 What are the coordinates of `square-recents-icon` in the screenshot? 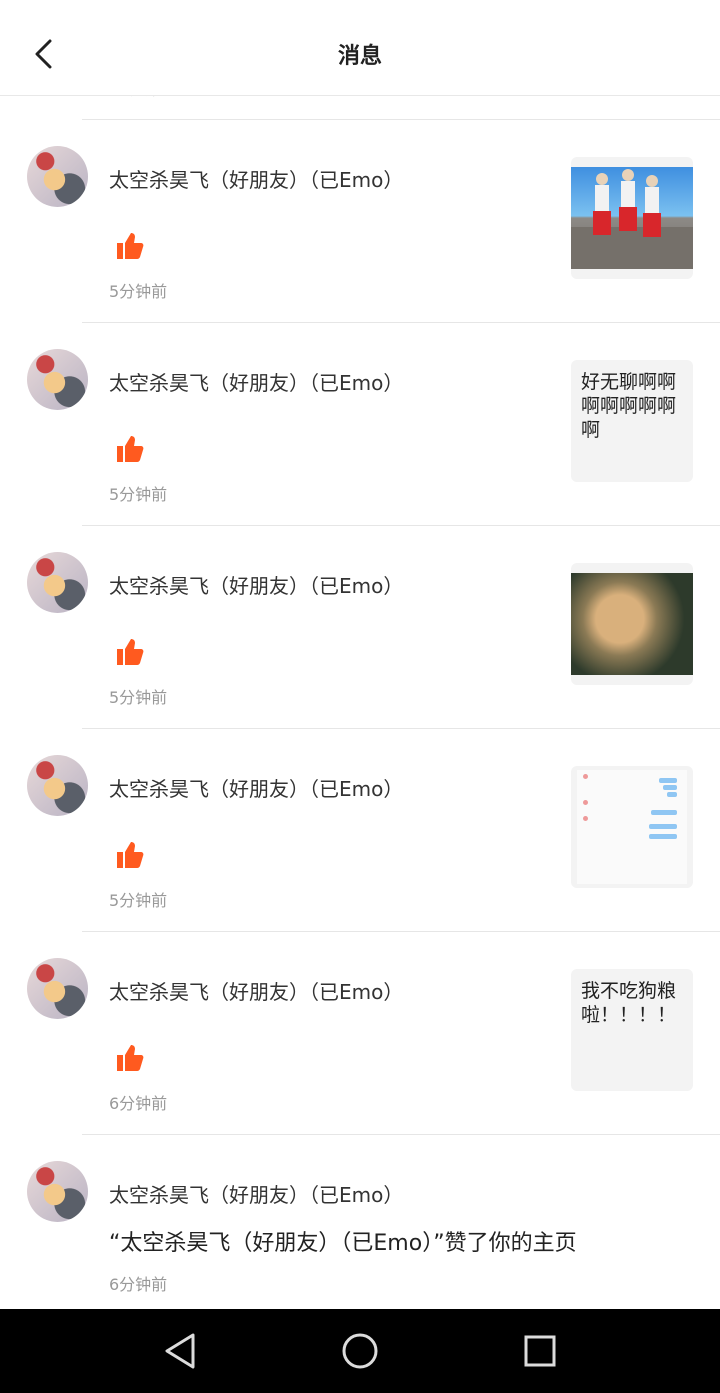 It's located at (540, 1351).